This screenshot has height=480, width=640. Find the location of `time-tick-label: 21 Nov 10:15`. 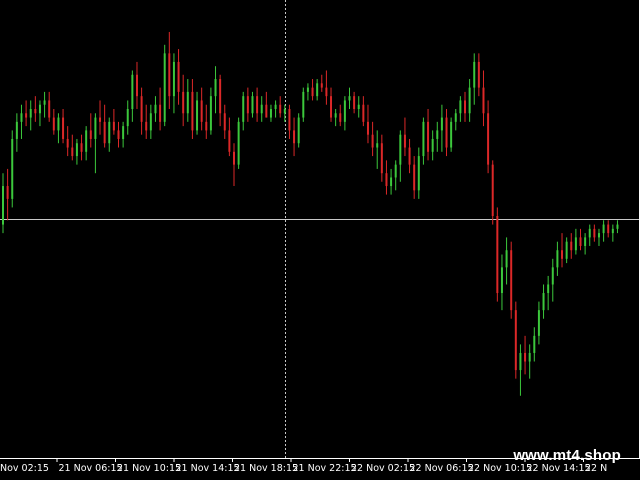

time-tick-label: 21 Nov 10:15 is located at coordinates (149, 468).